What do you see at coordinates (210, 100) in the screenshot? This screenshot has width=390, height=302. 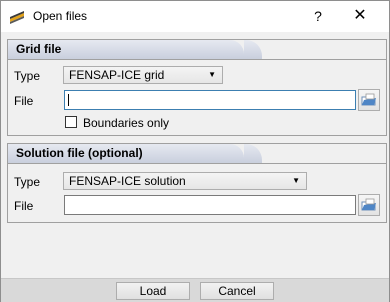 I see `grid-file-input` at bounding box center [210, 100].